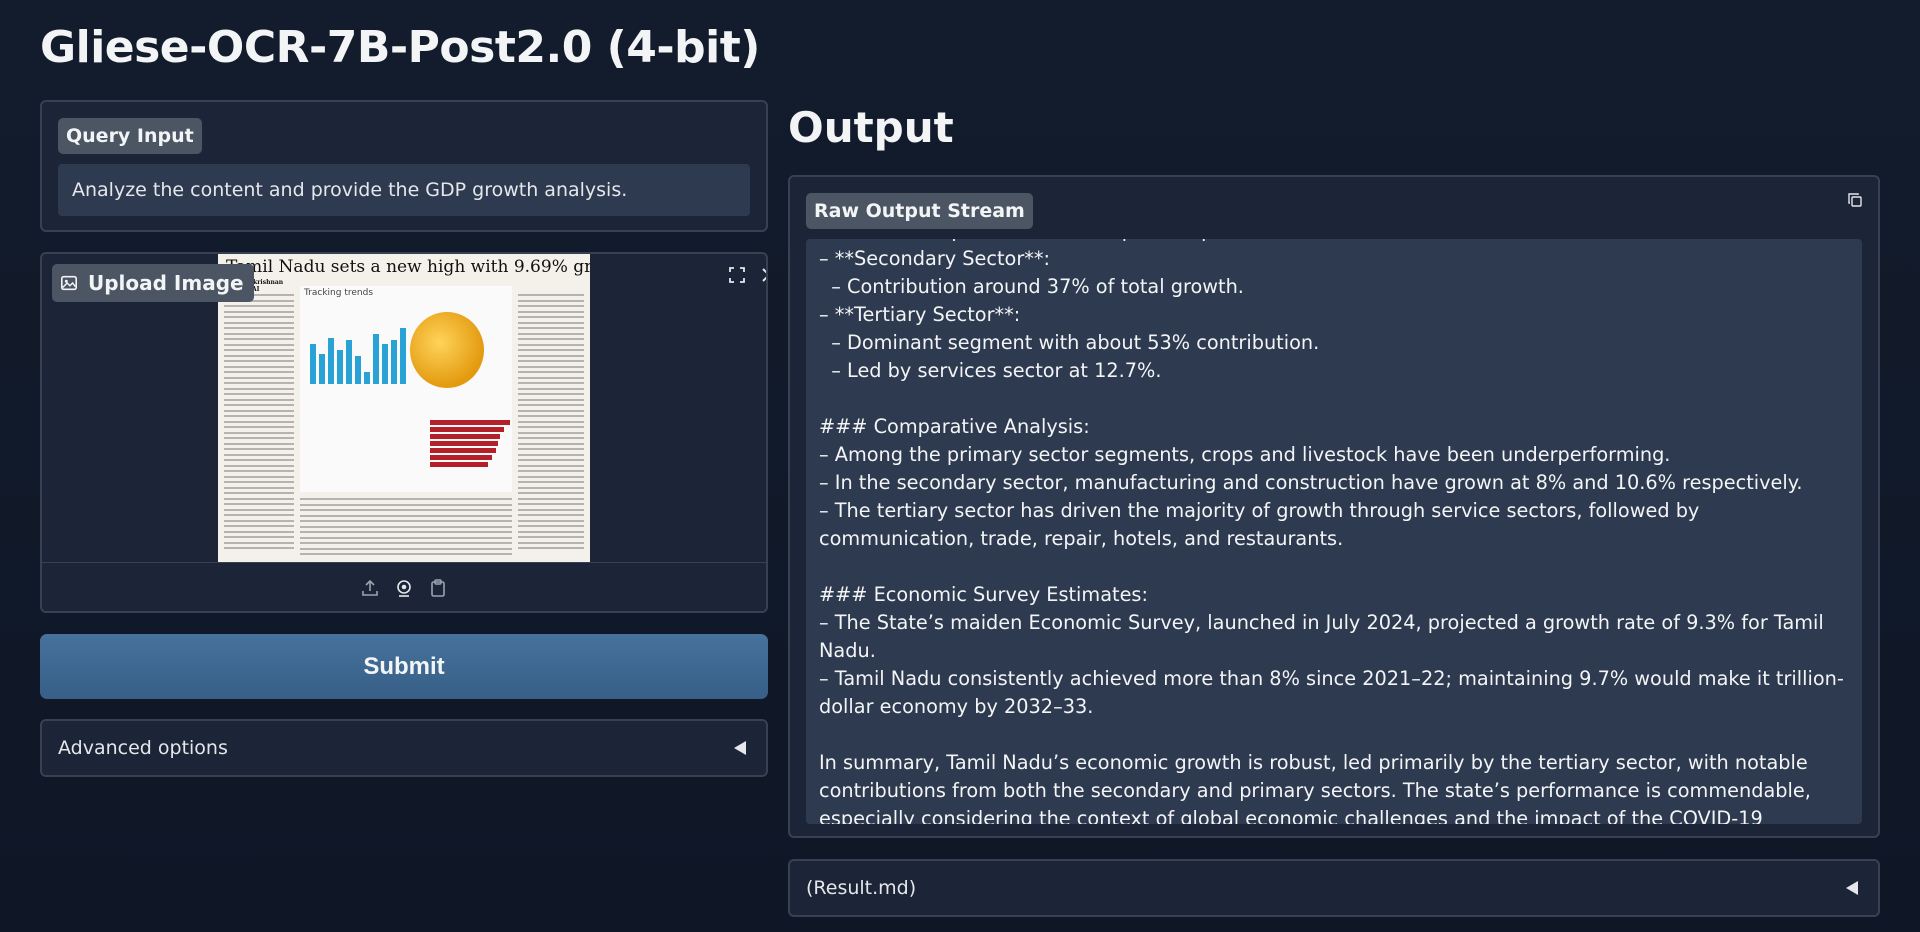  What do you see at coordinates (1334, 888) in the screenshot?
I see `result-md-accordion: (Result.md)` at bounding box center [1334, 888].